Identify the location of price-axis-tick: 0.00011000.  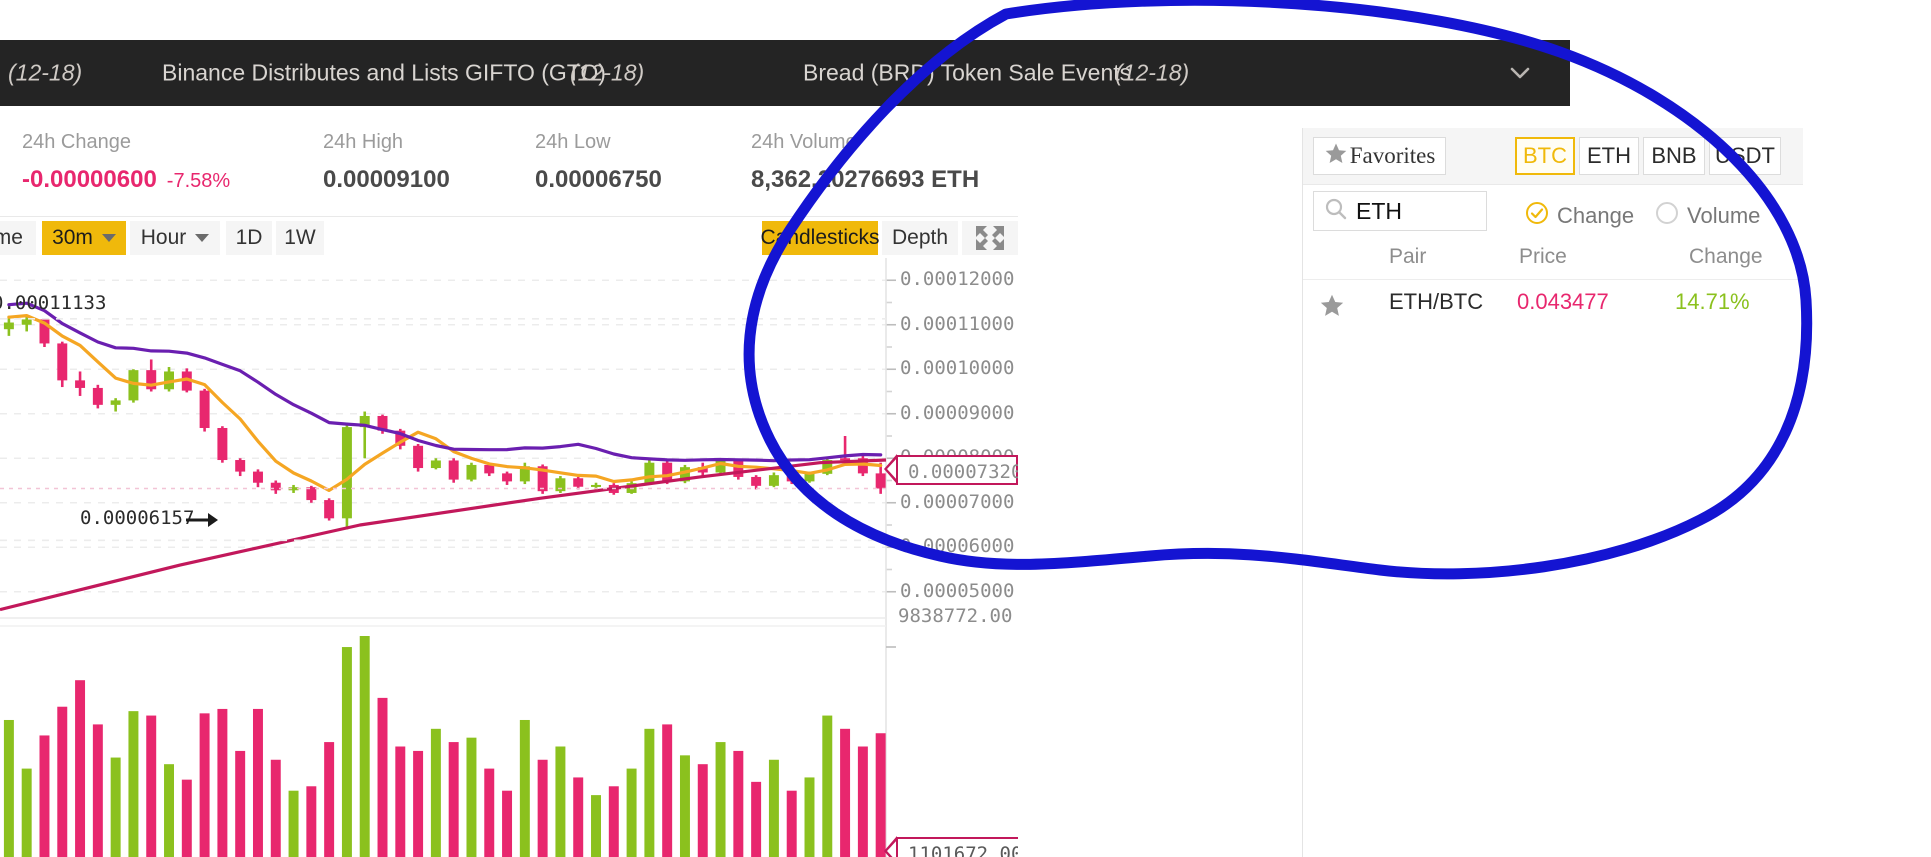
(957, 323).